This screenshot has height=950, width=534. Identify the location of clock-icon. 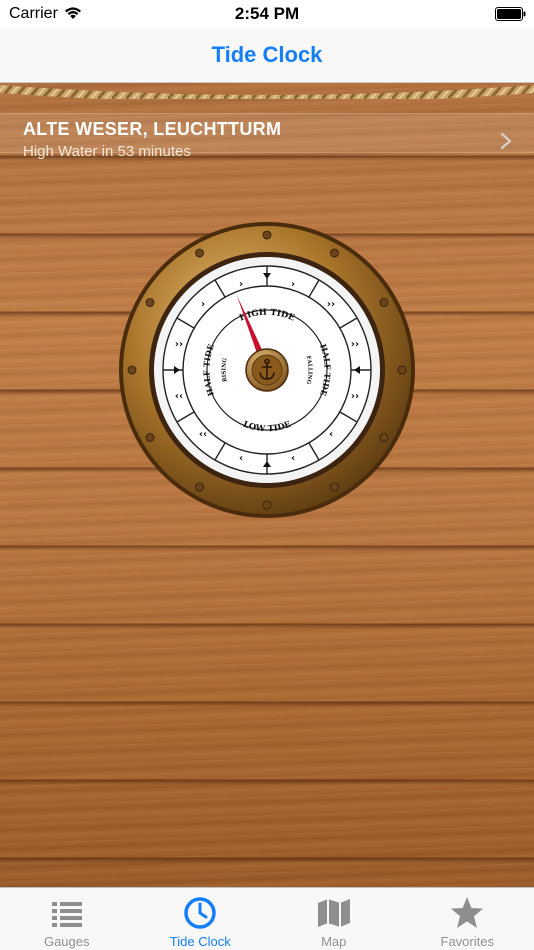
(200, 913).